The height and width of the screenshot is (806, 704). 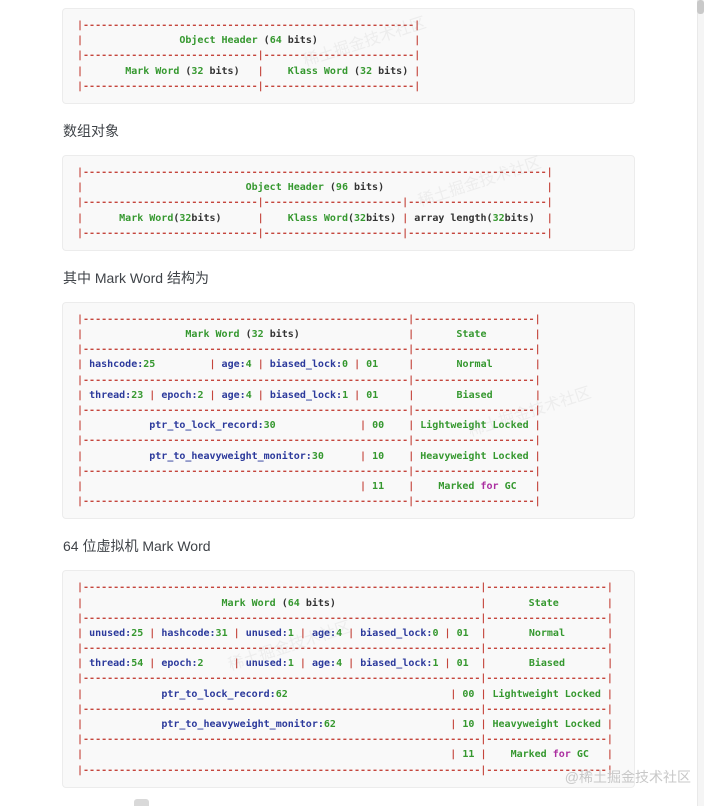 What do you see at coordinates (700, 403) in the screenshot?
I see `scrollbar-track` at bounding box center [700, 403].